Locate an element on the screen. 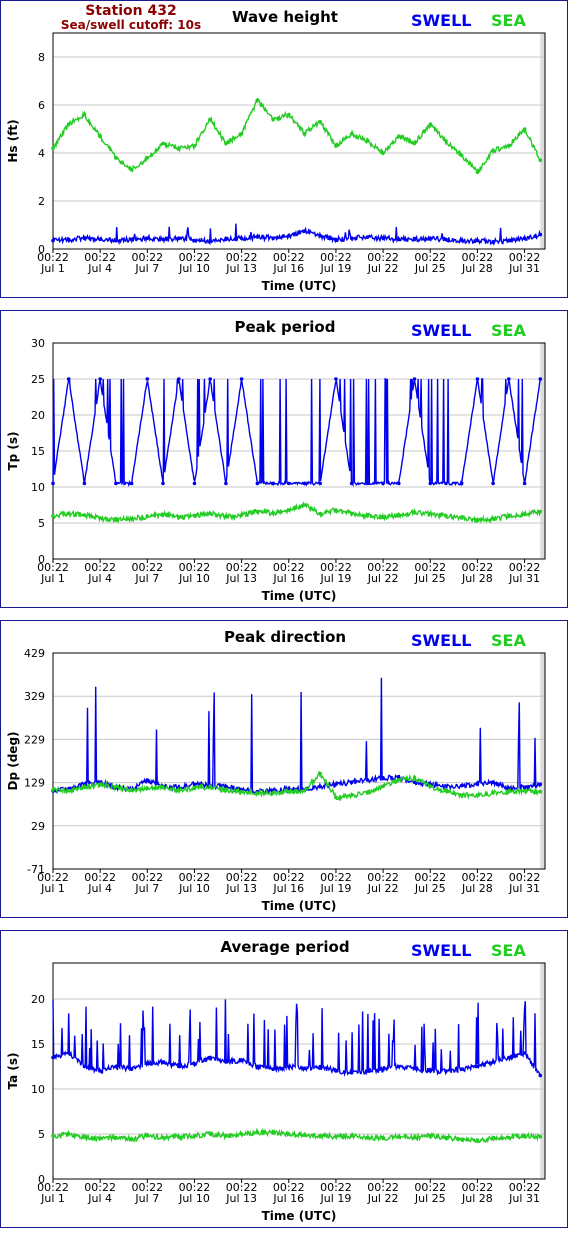 This screenshot has width=570, height=1240. y-tick-label: 2 is located at coordinates (41, 201).